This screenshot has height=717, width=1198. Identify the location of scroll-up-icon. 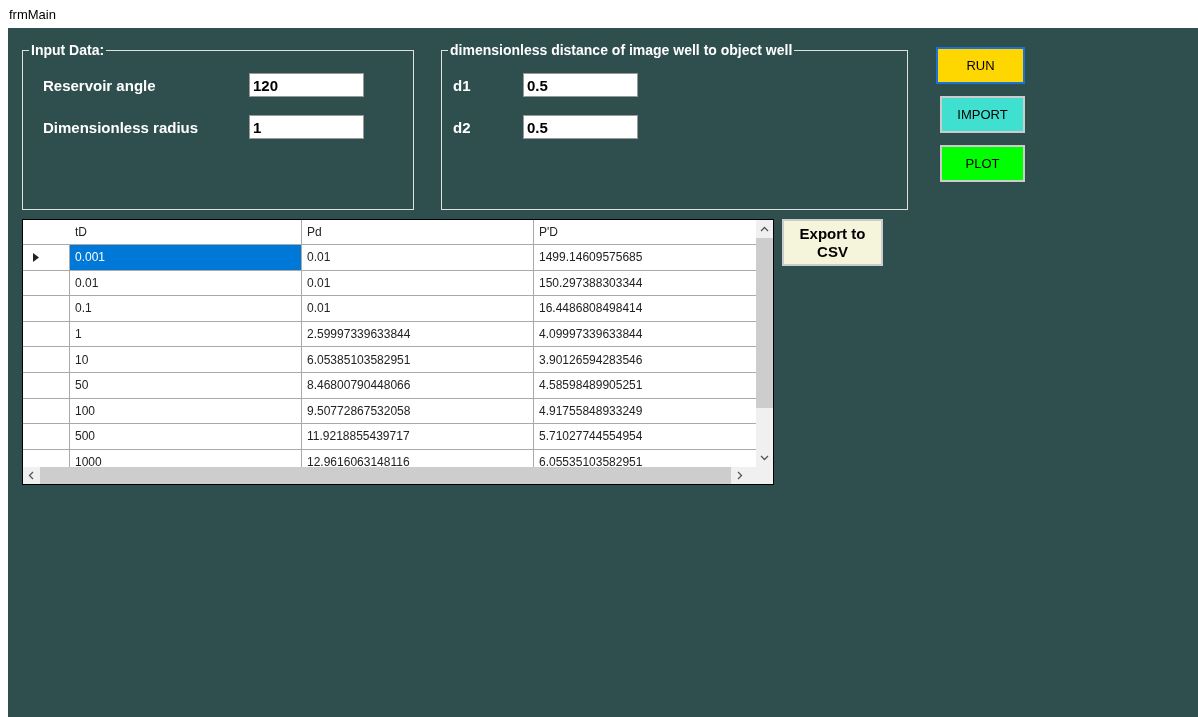
(764, 229).